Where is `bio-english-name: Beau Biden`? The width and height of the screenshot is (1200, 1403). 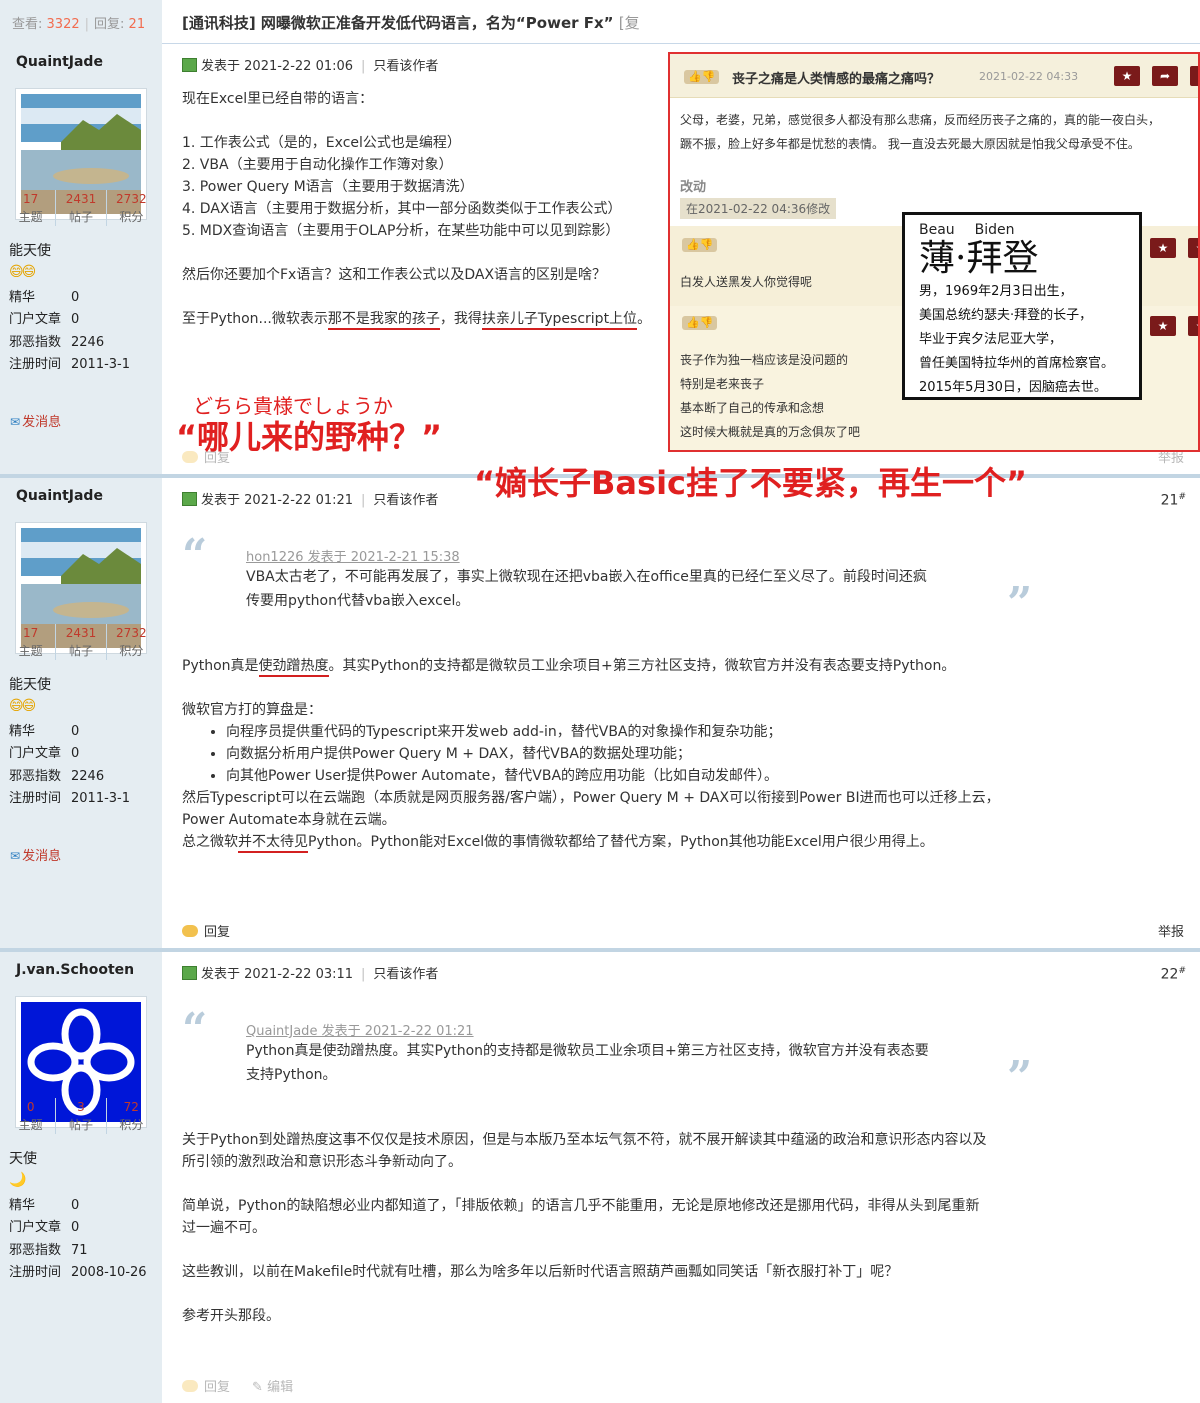 bio-english-name: Beau Biden is located at coordinates (967, 230).